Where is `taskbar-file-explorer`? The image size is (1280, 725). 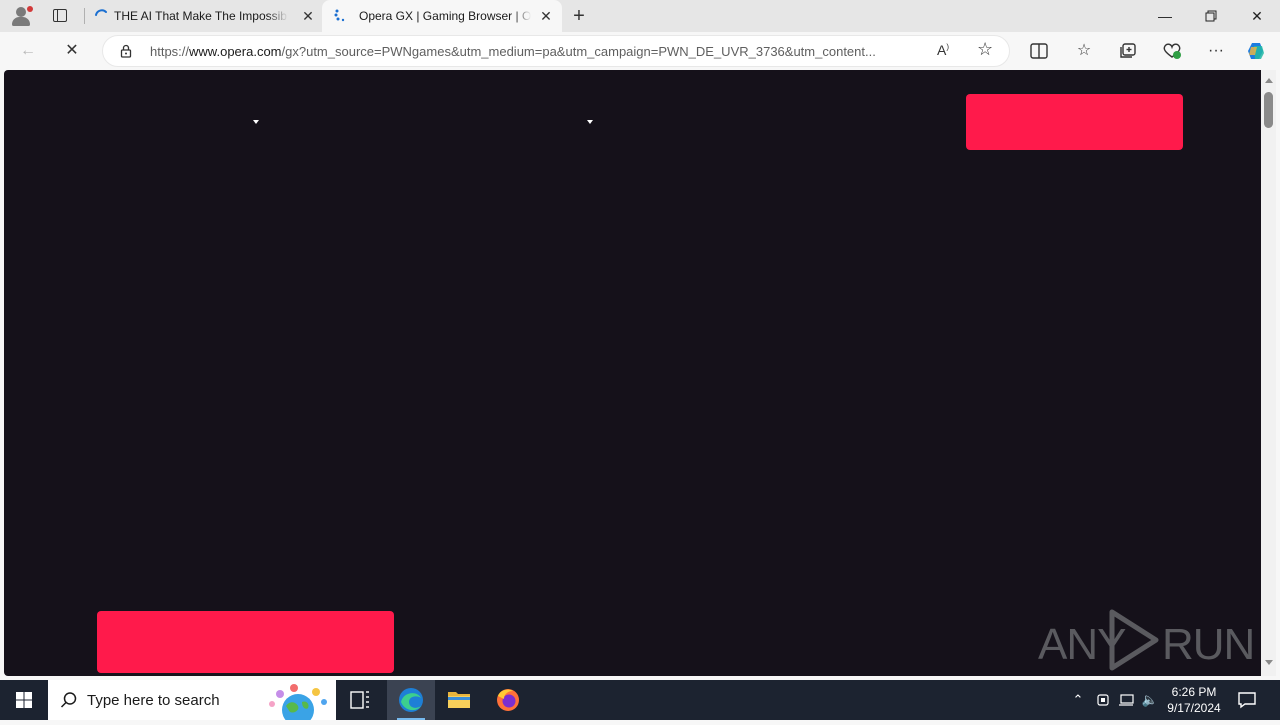
taskbar-file-explorer is located at coordinates (459, 700).